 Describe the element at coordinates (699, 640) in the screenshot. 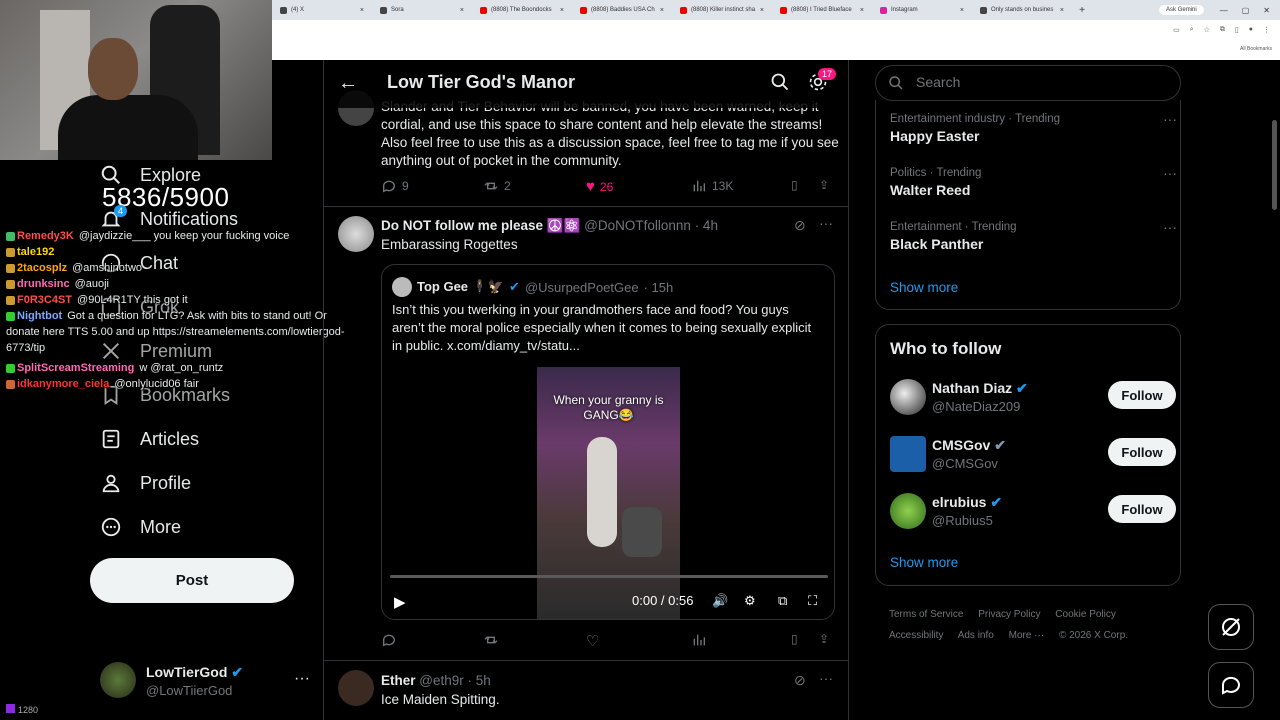

I see `views-icon` at that location.